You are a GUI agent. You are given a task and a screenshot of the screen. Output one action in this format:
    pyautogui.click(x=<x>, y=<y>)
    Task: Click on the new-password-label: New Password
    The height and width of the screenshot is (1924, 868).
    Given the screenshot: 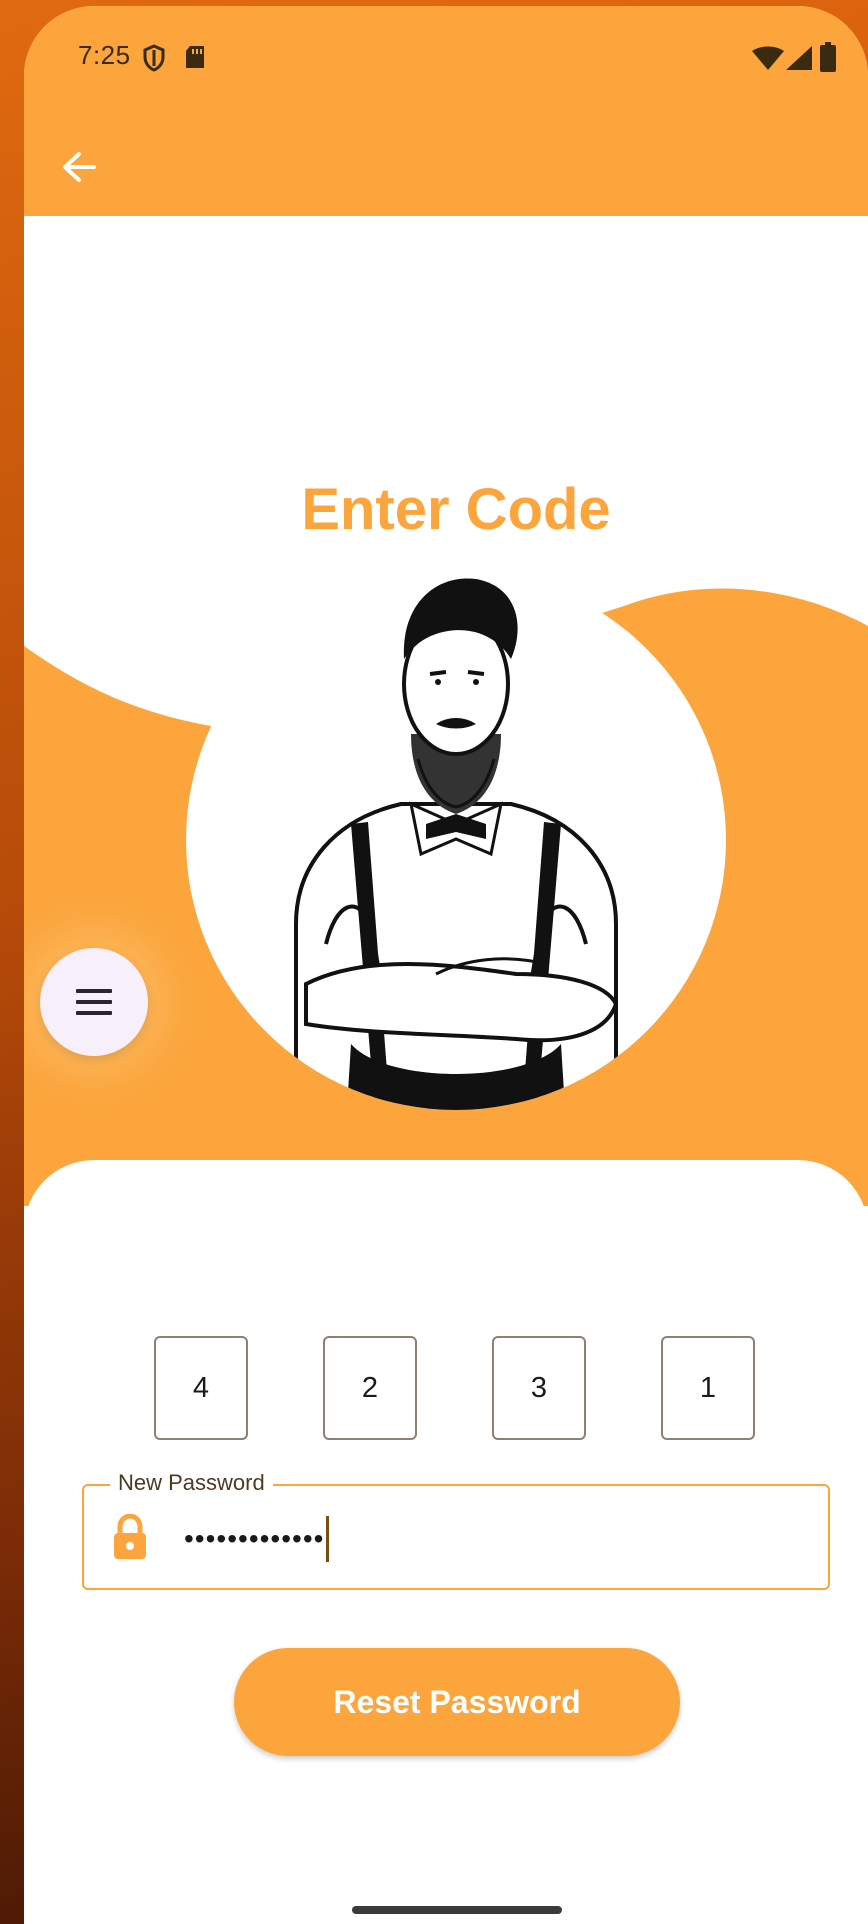 What is the action you would take?
    pyautogui.click(x=191, y=1483)
    